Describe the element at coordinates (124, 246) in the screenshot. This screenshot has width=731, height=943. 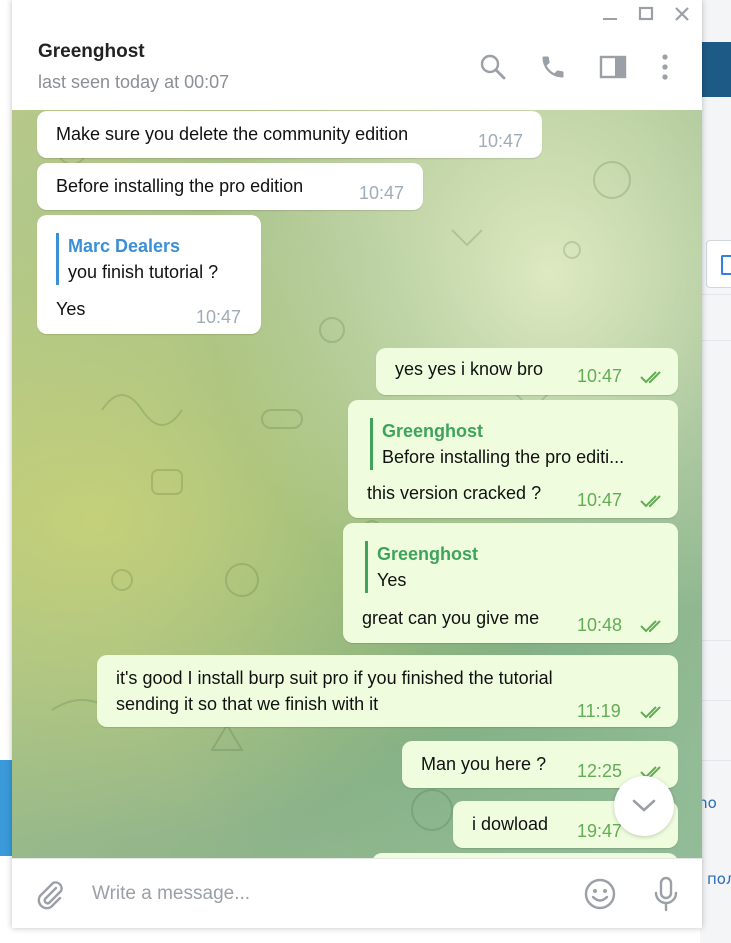
I see `reply-author: Marc Dealers` at that location.